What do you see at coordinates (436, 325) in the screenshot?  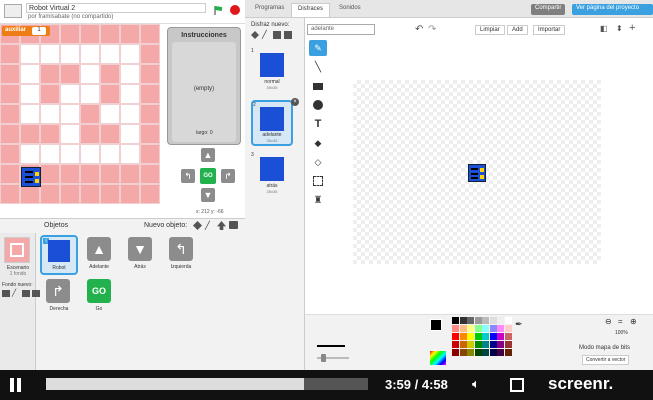 I see `primary-color` at bounding box center [436, 325].